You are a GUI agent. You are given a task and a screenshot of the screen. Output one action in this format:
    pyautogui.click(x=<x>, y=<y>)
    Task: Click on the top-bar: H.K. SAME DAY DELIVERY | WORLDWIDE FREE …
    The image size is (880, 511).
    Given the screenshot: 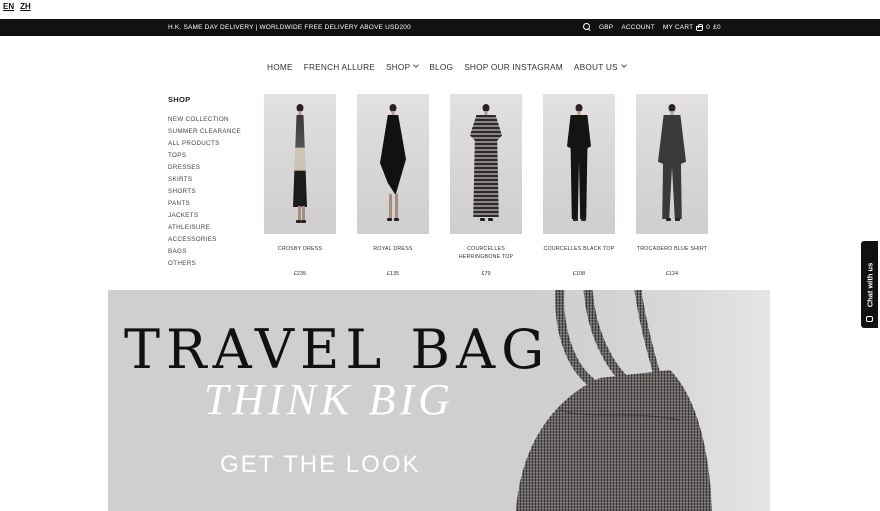 What is the action you would take?
    pyautogui.click(x=440, y=27)
    